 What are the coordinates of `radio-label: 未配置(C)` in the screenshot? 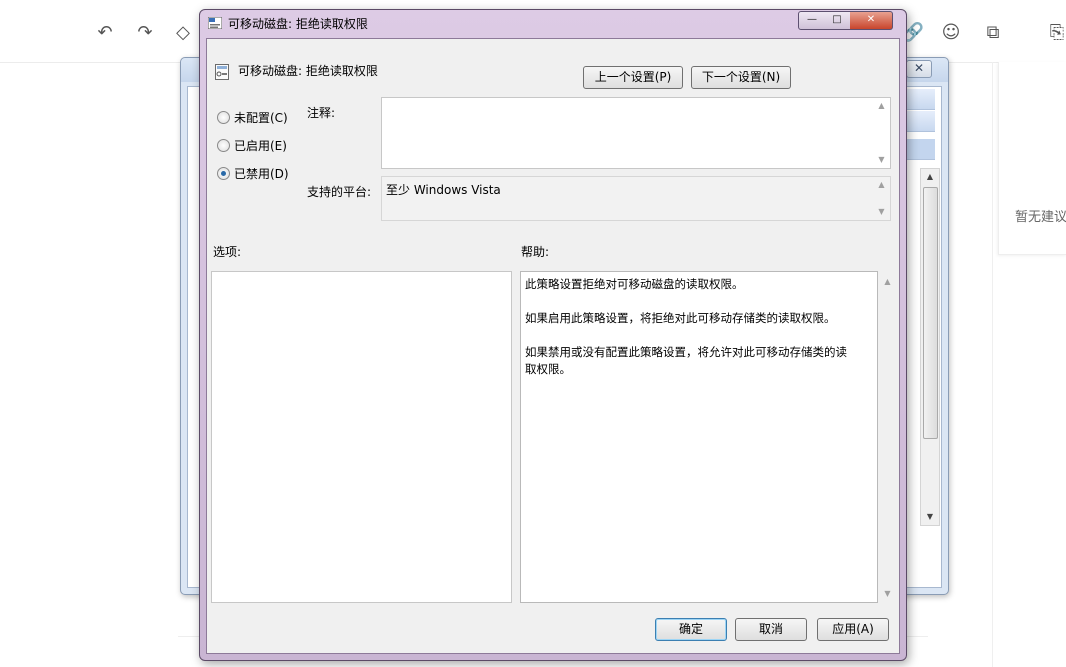 It's located at (261, 118).